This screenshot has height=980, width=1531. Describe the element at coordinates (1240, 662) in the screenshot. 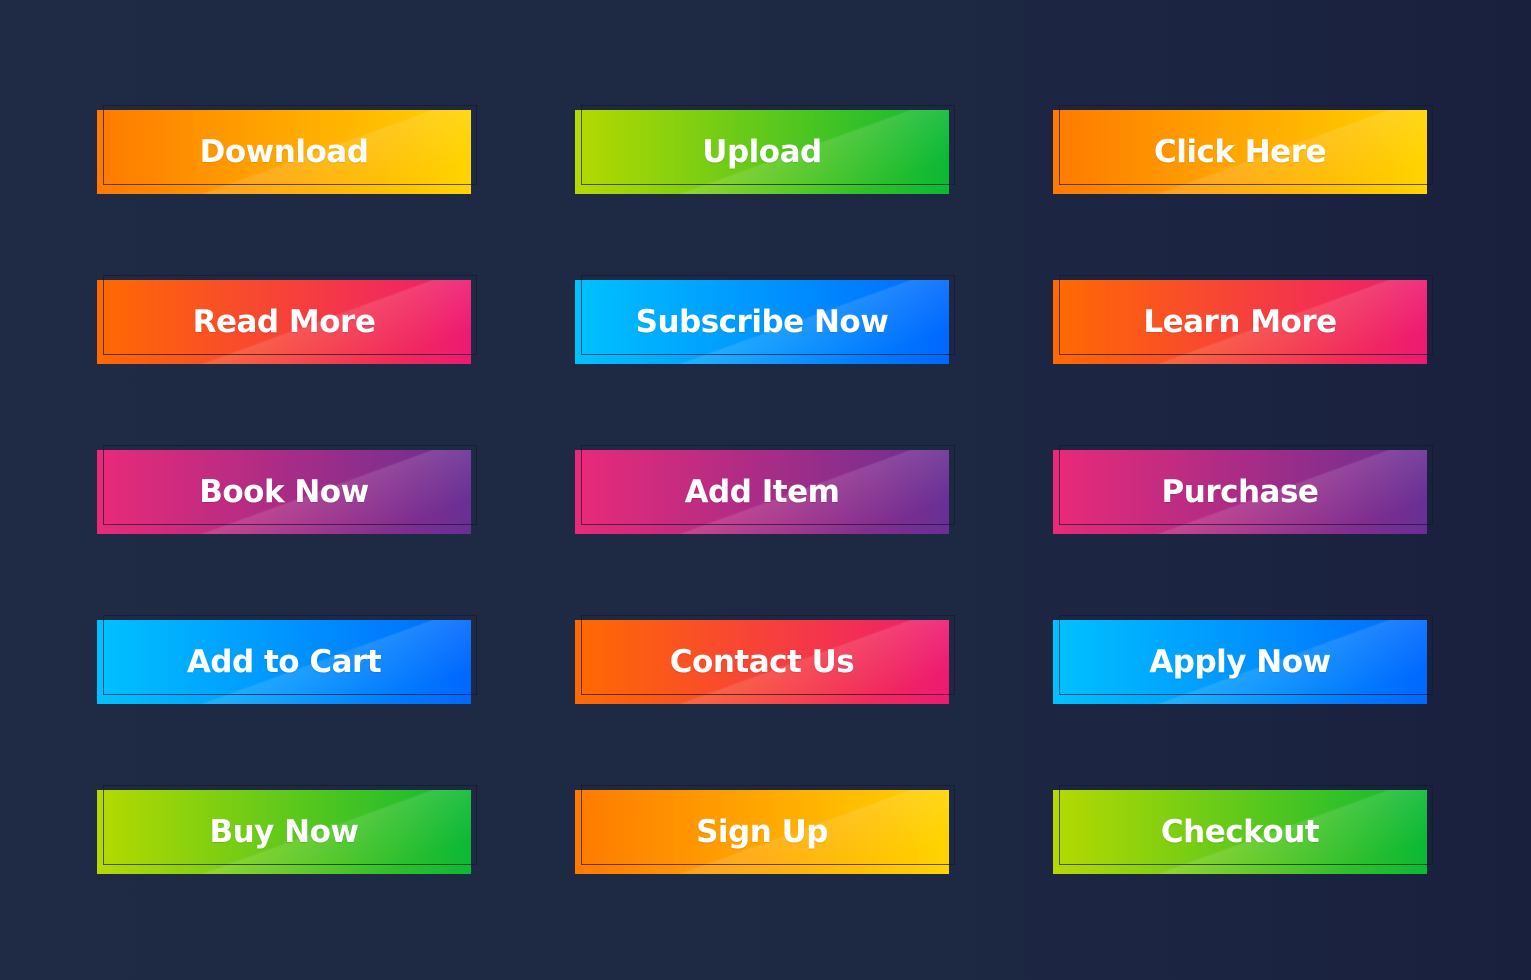

I see `button-label: Apply Now` at that location.